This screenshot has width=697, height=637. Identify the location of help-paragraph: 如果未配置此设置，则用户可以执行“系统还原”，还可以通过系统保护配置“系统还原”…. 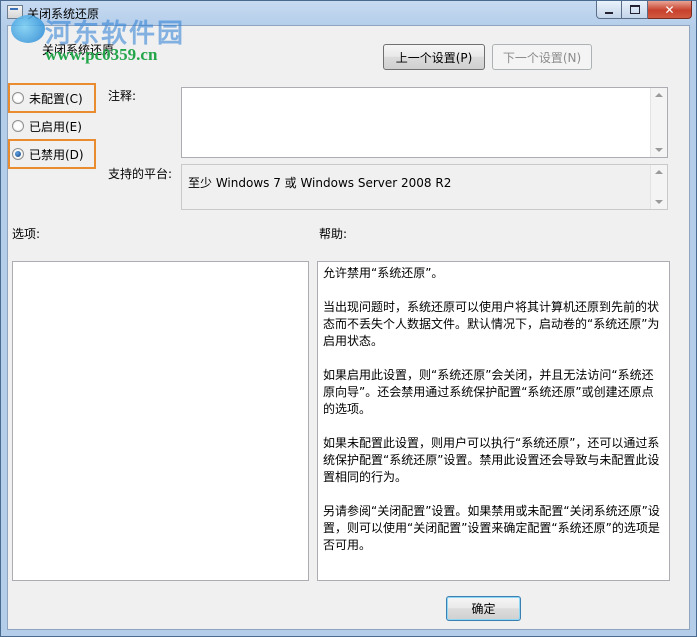
(491, 460).